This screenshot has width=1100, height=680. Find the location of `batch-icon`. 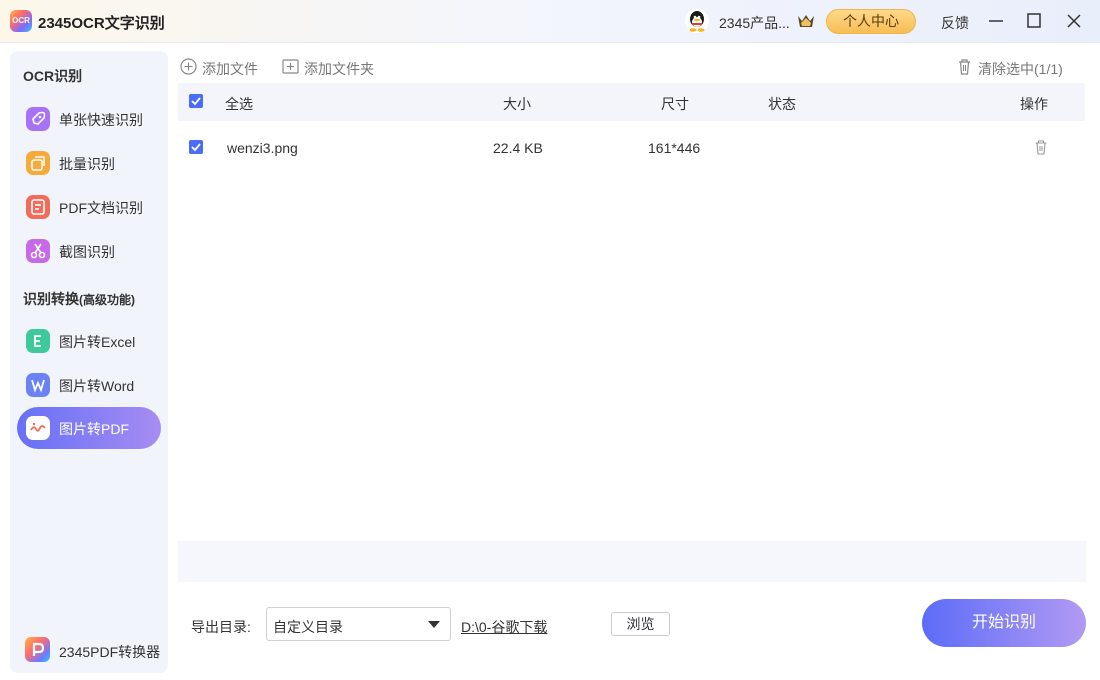

batch-icon is located at coordinates (38, 163).